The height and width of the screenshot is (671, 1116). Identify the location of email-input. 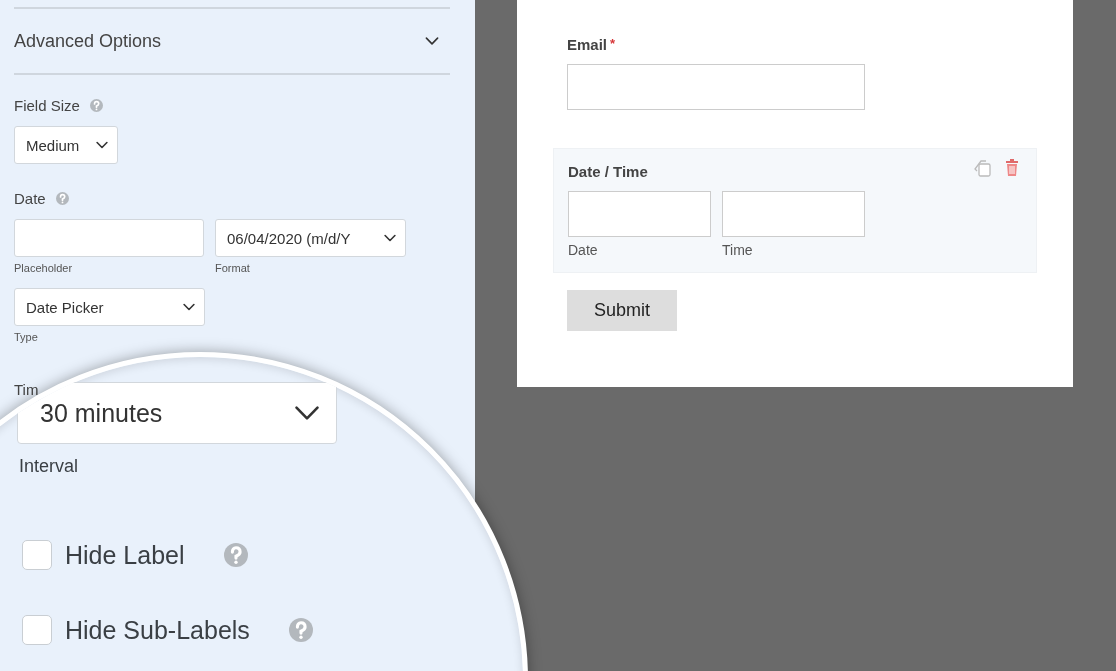
(716, 87).